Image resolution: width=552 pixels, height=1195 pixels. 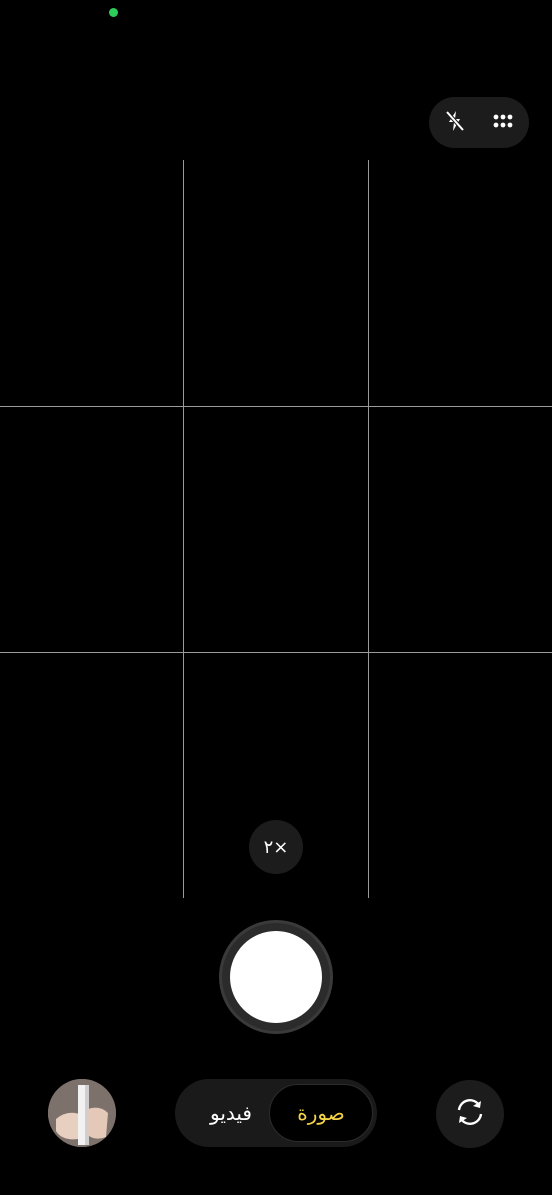 I want to click on grid-line-vertical-left, so click(x=183, y=529).